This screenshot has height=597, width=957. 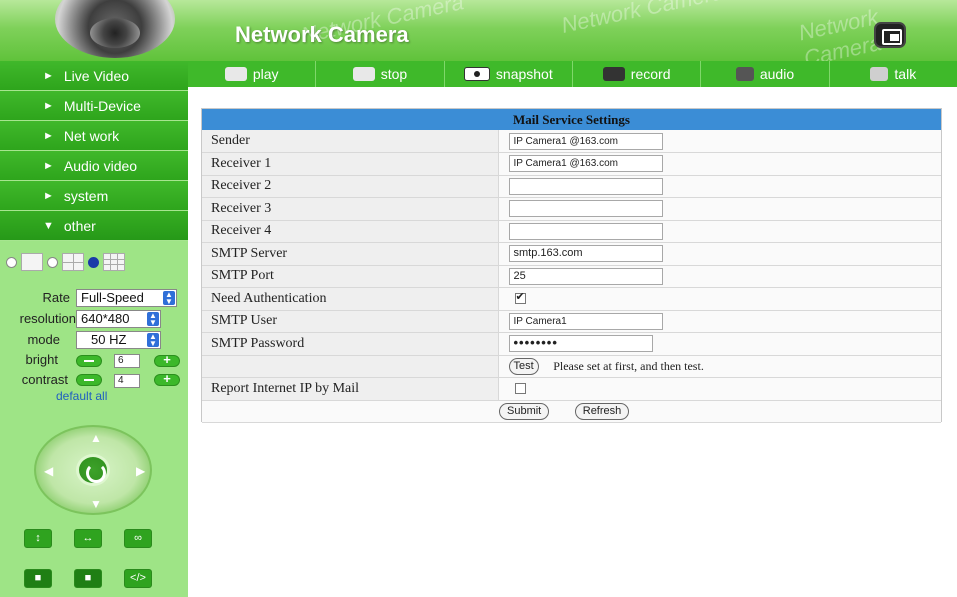 I want to click on contrast-increase-button, so click(x=167, y=378).